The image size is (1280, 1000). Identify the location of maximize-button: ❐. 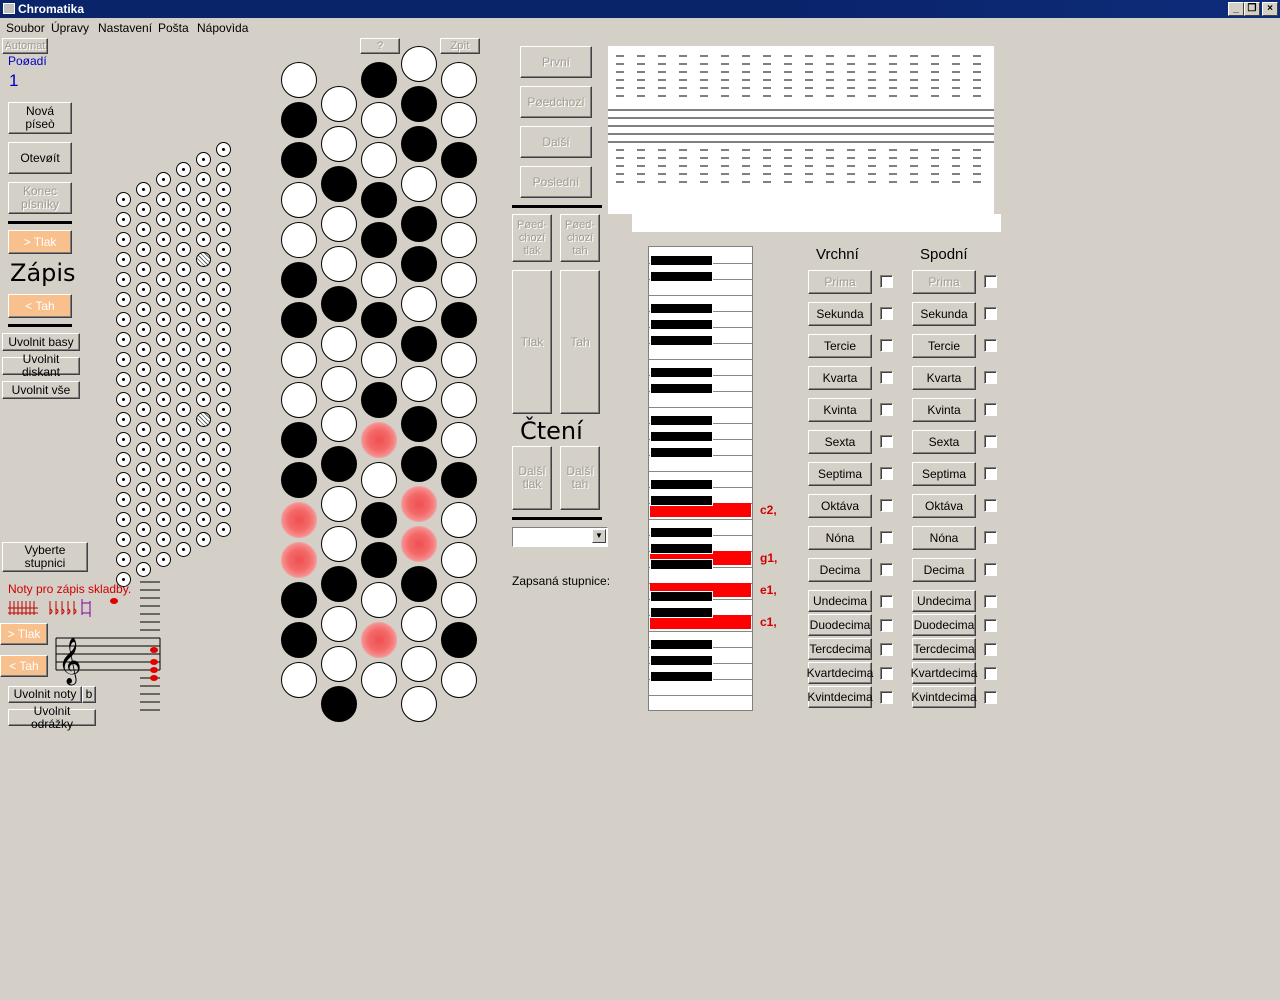
(1252, 9).